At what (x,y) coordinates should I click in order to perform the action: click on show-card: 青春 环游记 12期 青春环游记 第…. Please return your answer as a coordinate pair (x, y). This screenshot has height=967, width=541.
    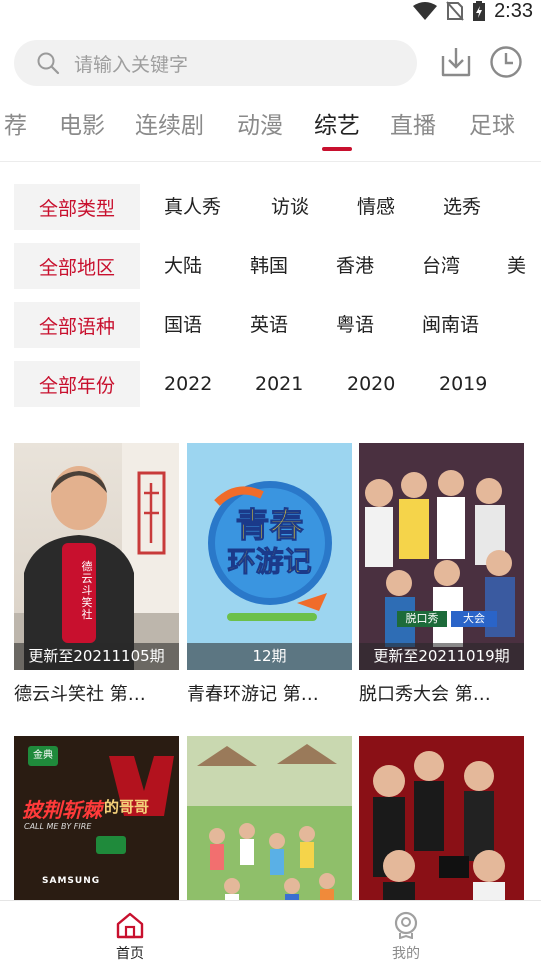
    Looking at the image, I should click on (269, 574).